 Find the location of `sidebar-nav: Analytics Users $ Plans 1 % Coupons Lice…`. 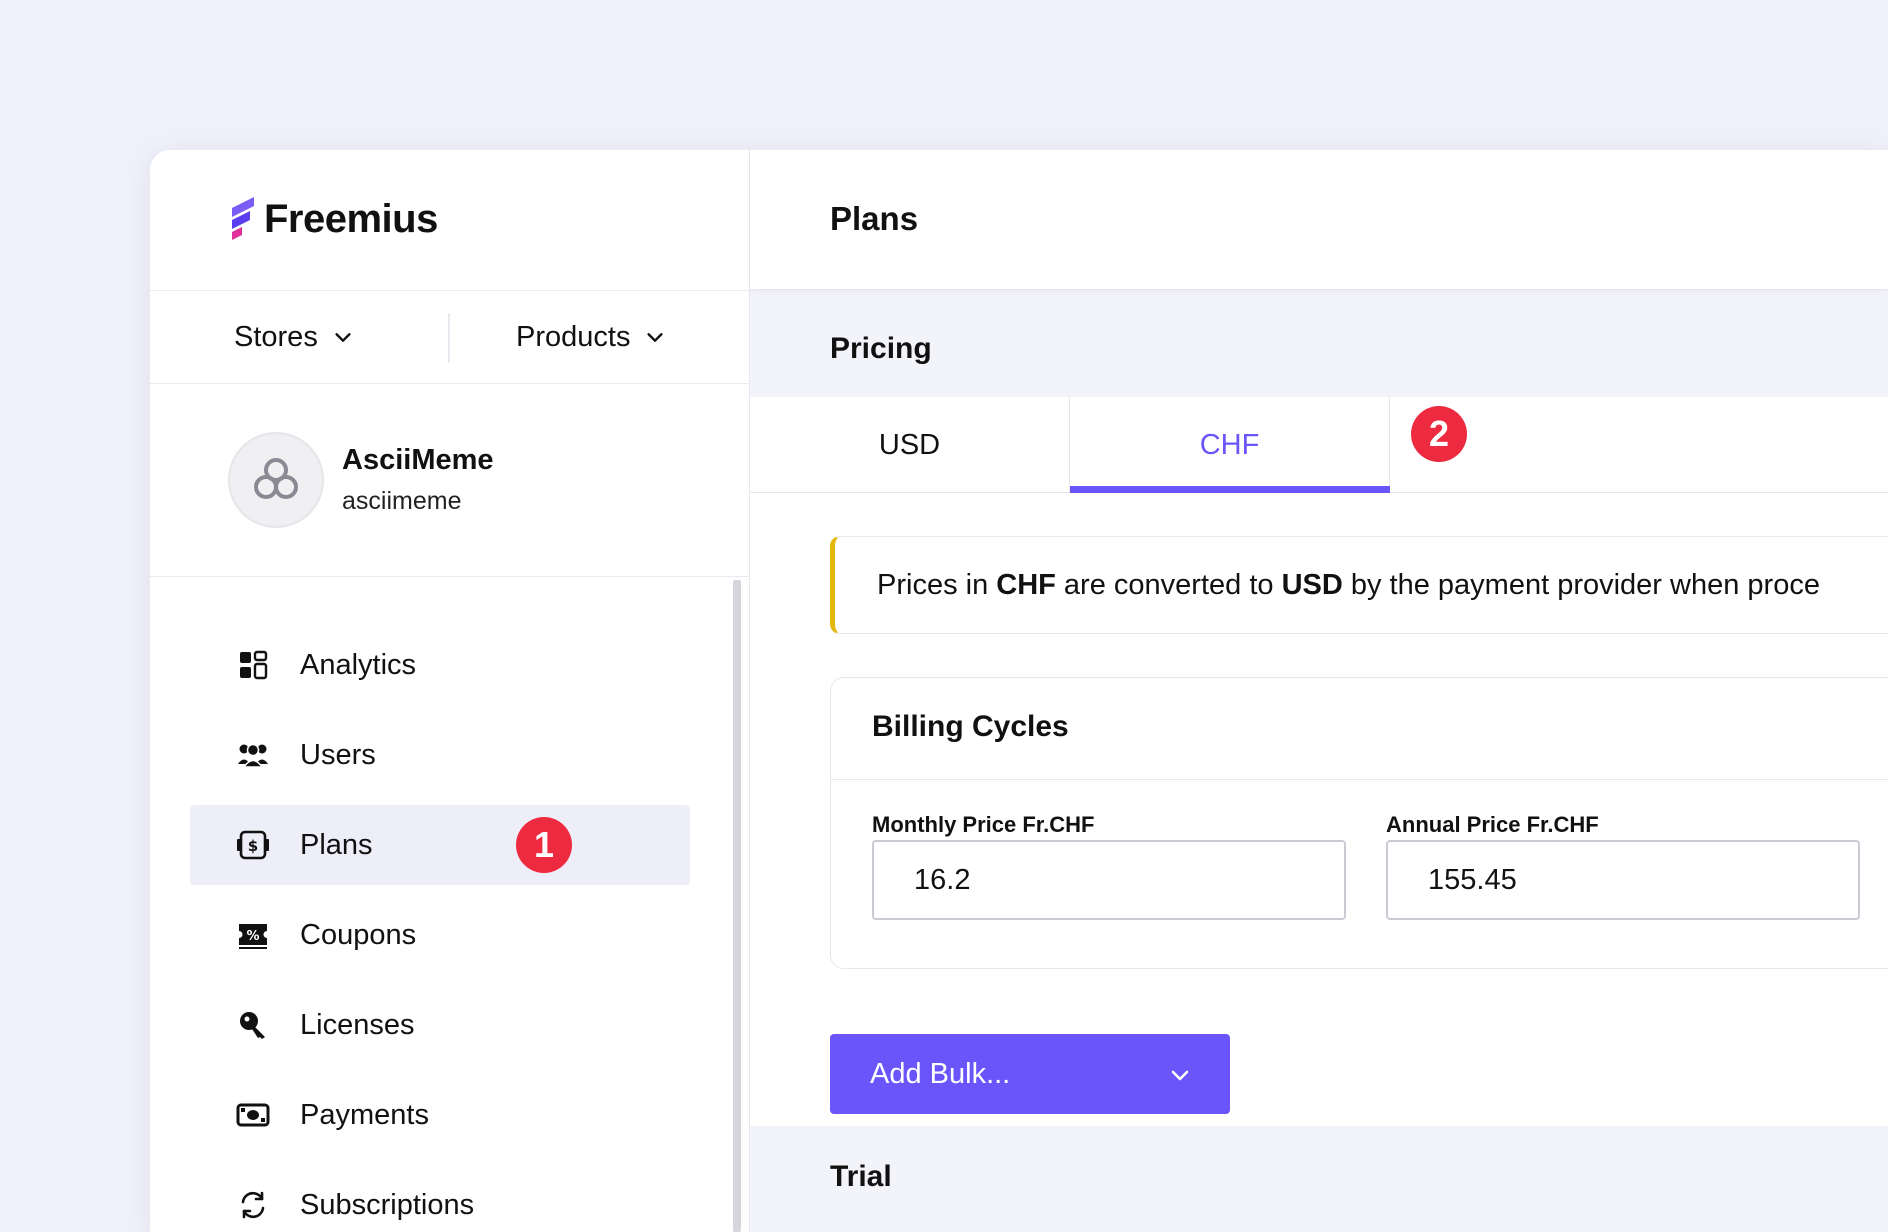

sidebar-nav: Analytics Users $ Plans 1 % Coupons Lice… is located at coordinates (440, 928).